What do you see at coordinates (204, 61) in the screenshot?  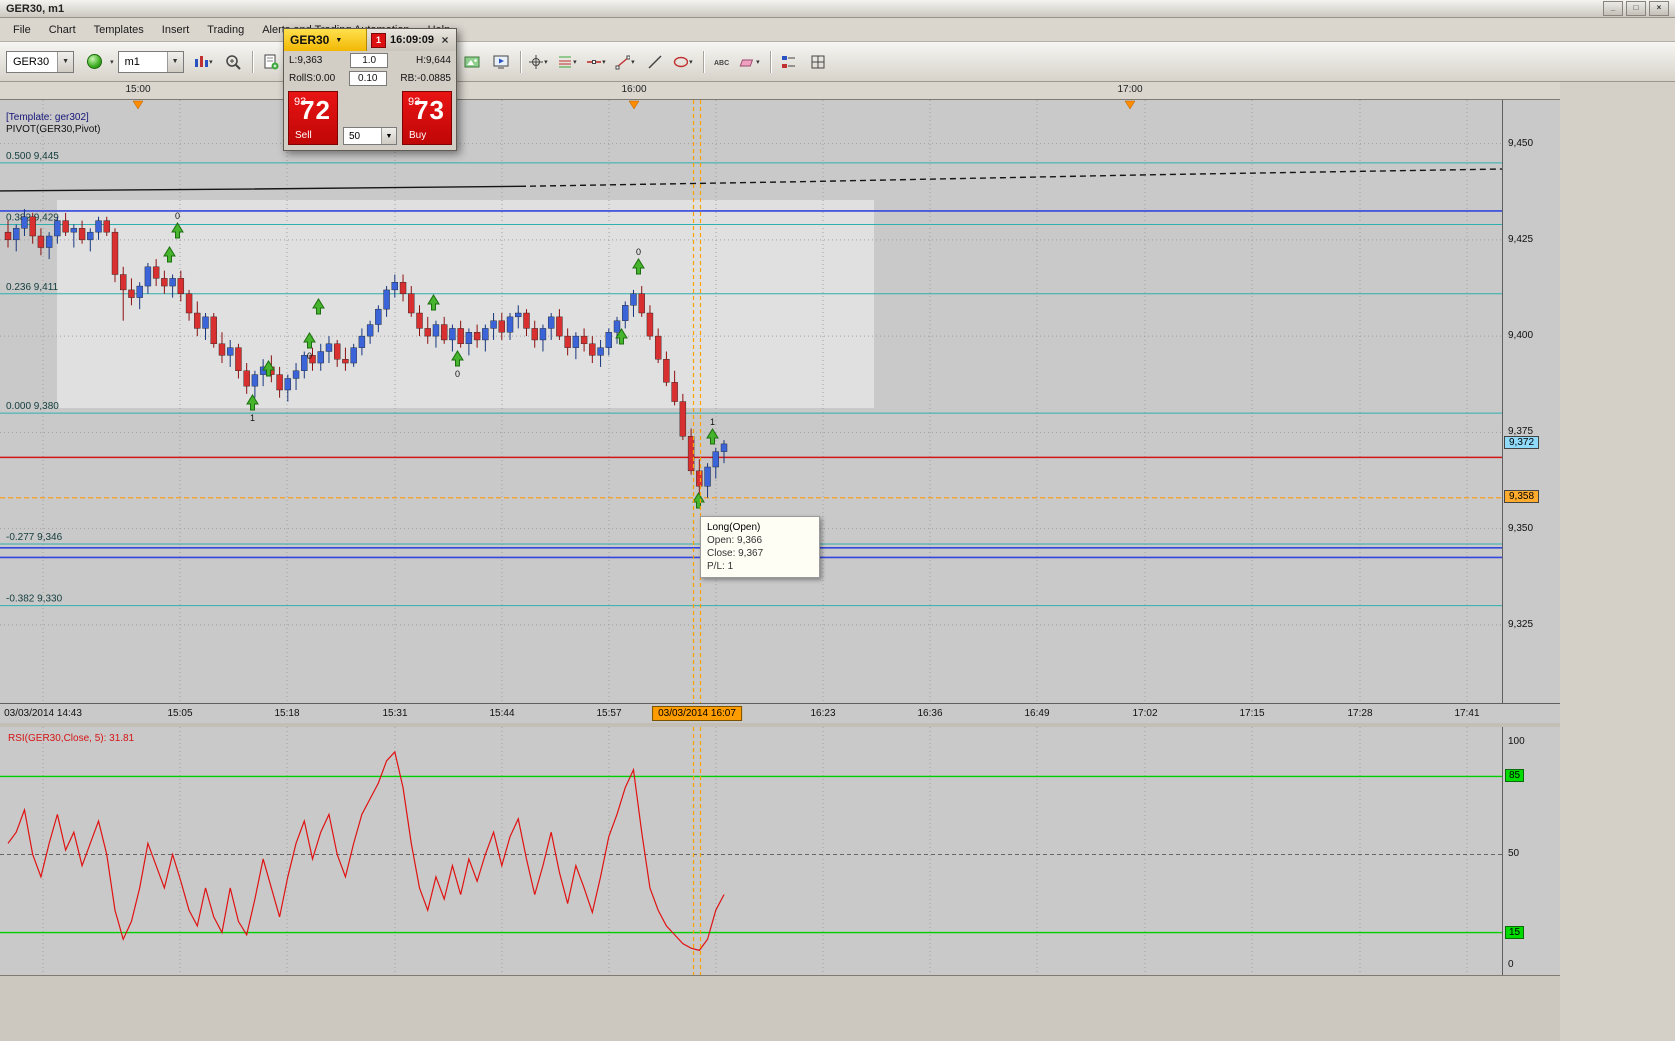 I see `chart-type-icon: ▾` at bounding box center [204, 61].